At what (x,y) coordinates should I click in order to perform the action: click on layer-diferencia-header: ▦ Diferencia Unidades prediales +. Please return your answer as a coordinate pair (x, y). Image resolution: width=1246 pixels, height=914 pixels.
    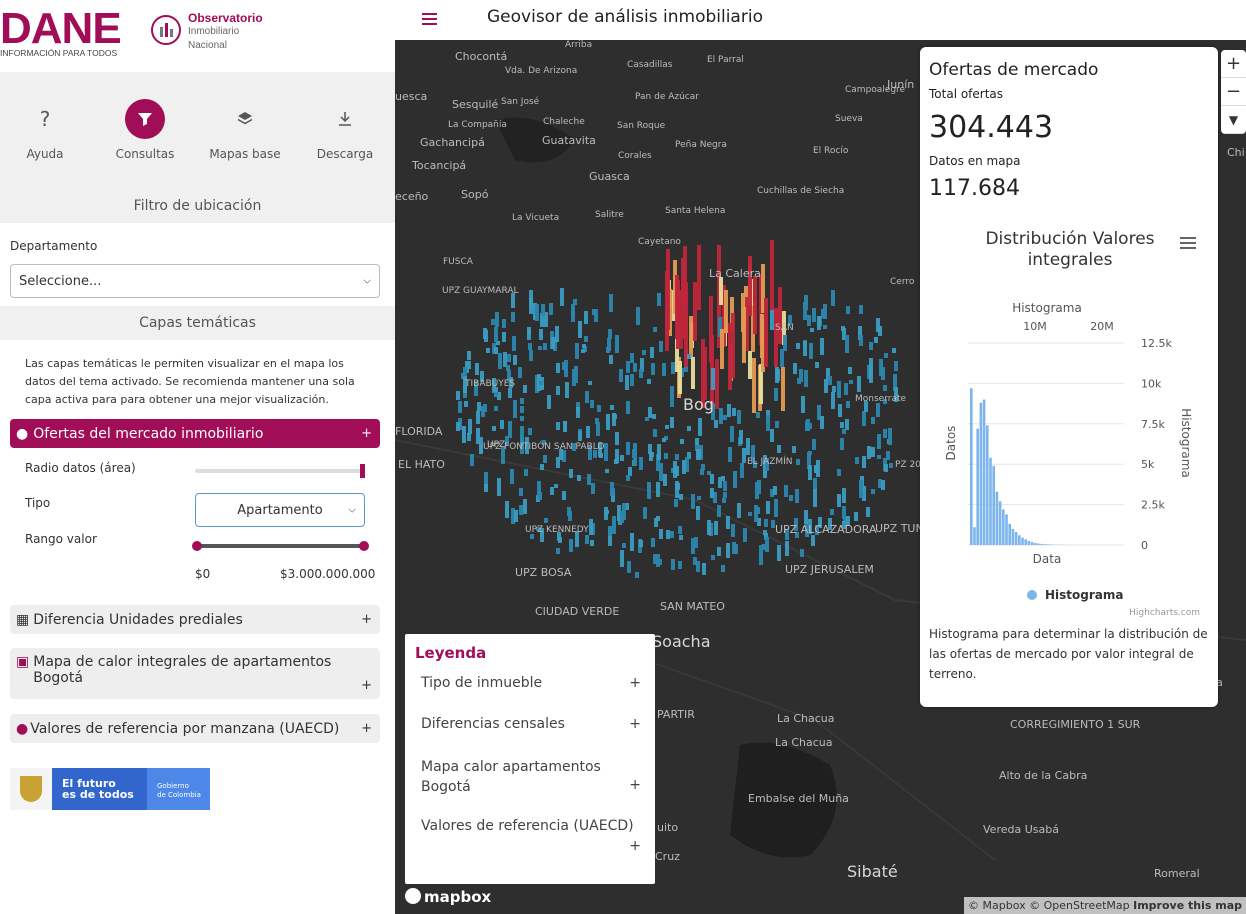
    Looking at the image, I should click on (195, 619).